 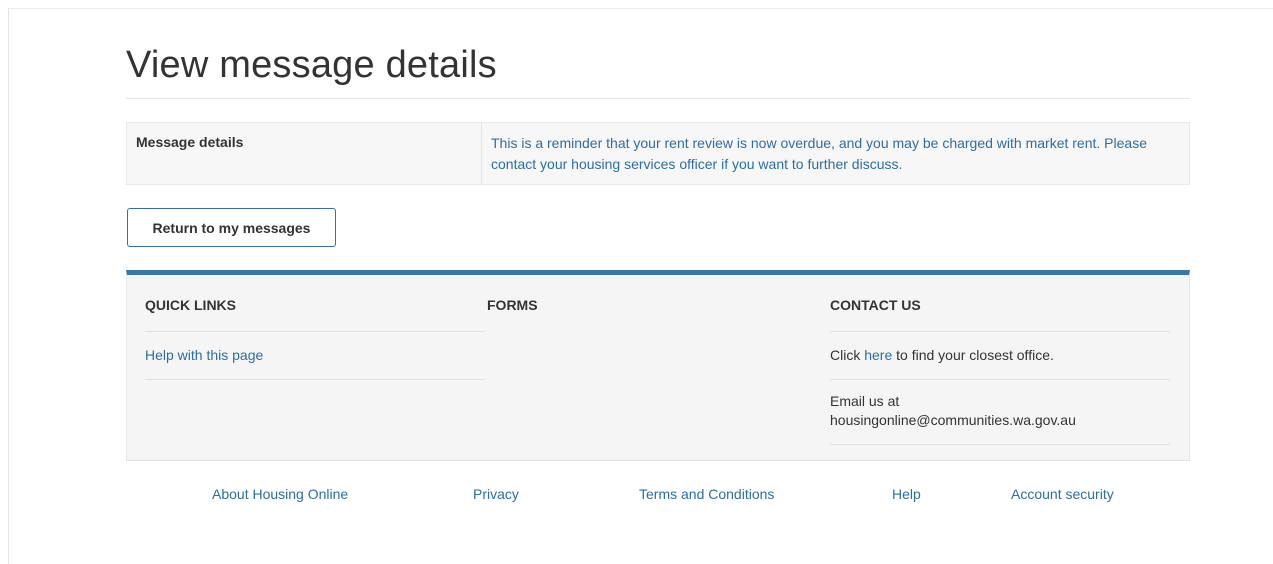 What do you see at coordinates (280, 494) in the screenshot?
I see `about-housing-online-link: About Housing Online` at bounding box center [280, 494].